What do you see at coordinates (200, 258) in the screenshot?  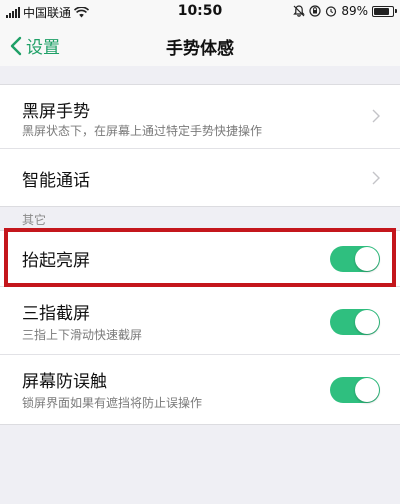 I see `list-item-raise-to-wake: 抬起亮屏` at bounding box center [200, 258].